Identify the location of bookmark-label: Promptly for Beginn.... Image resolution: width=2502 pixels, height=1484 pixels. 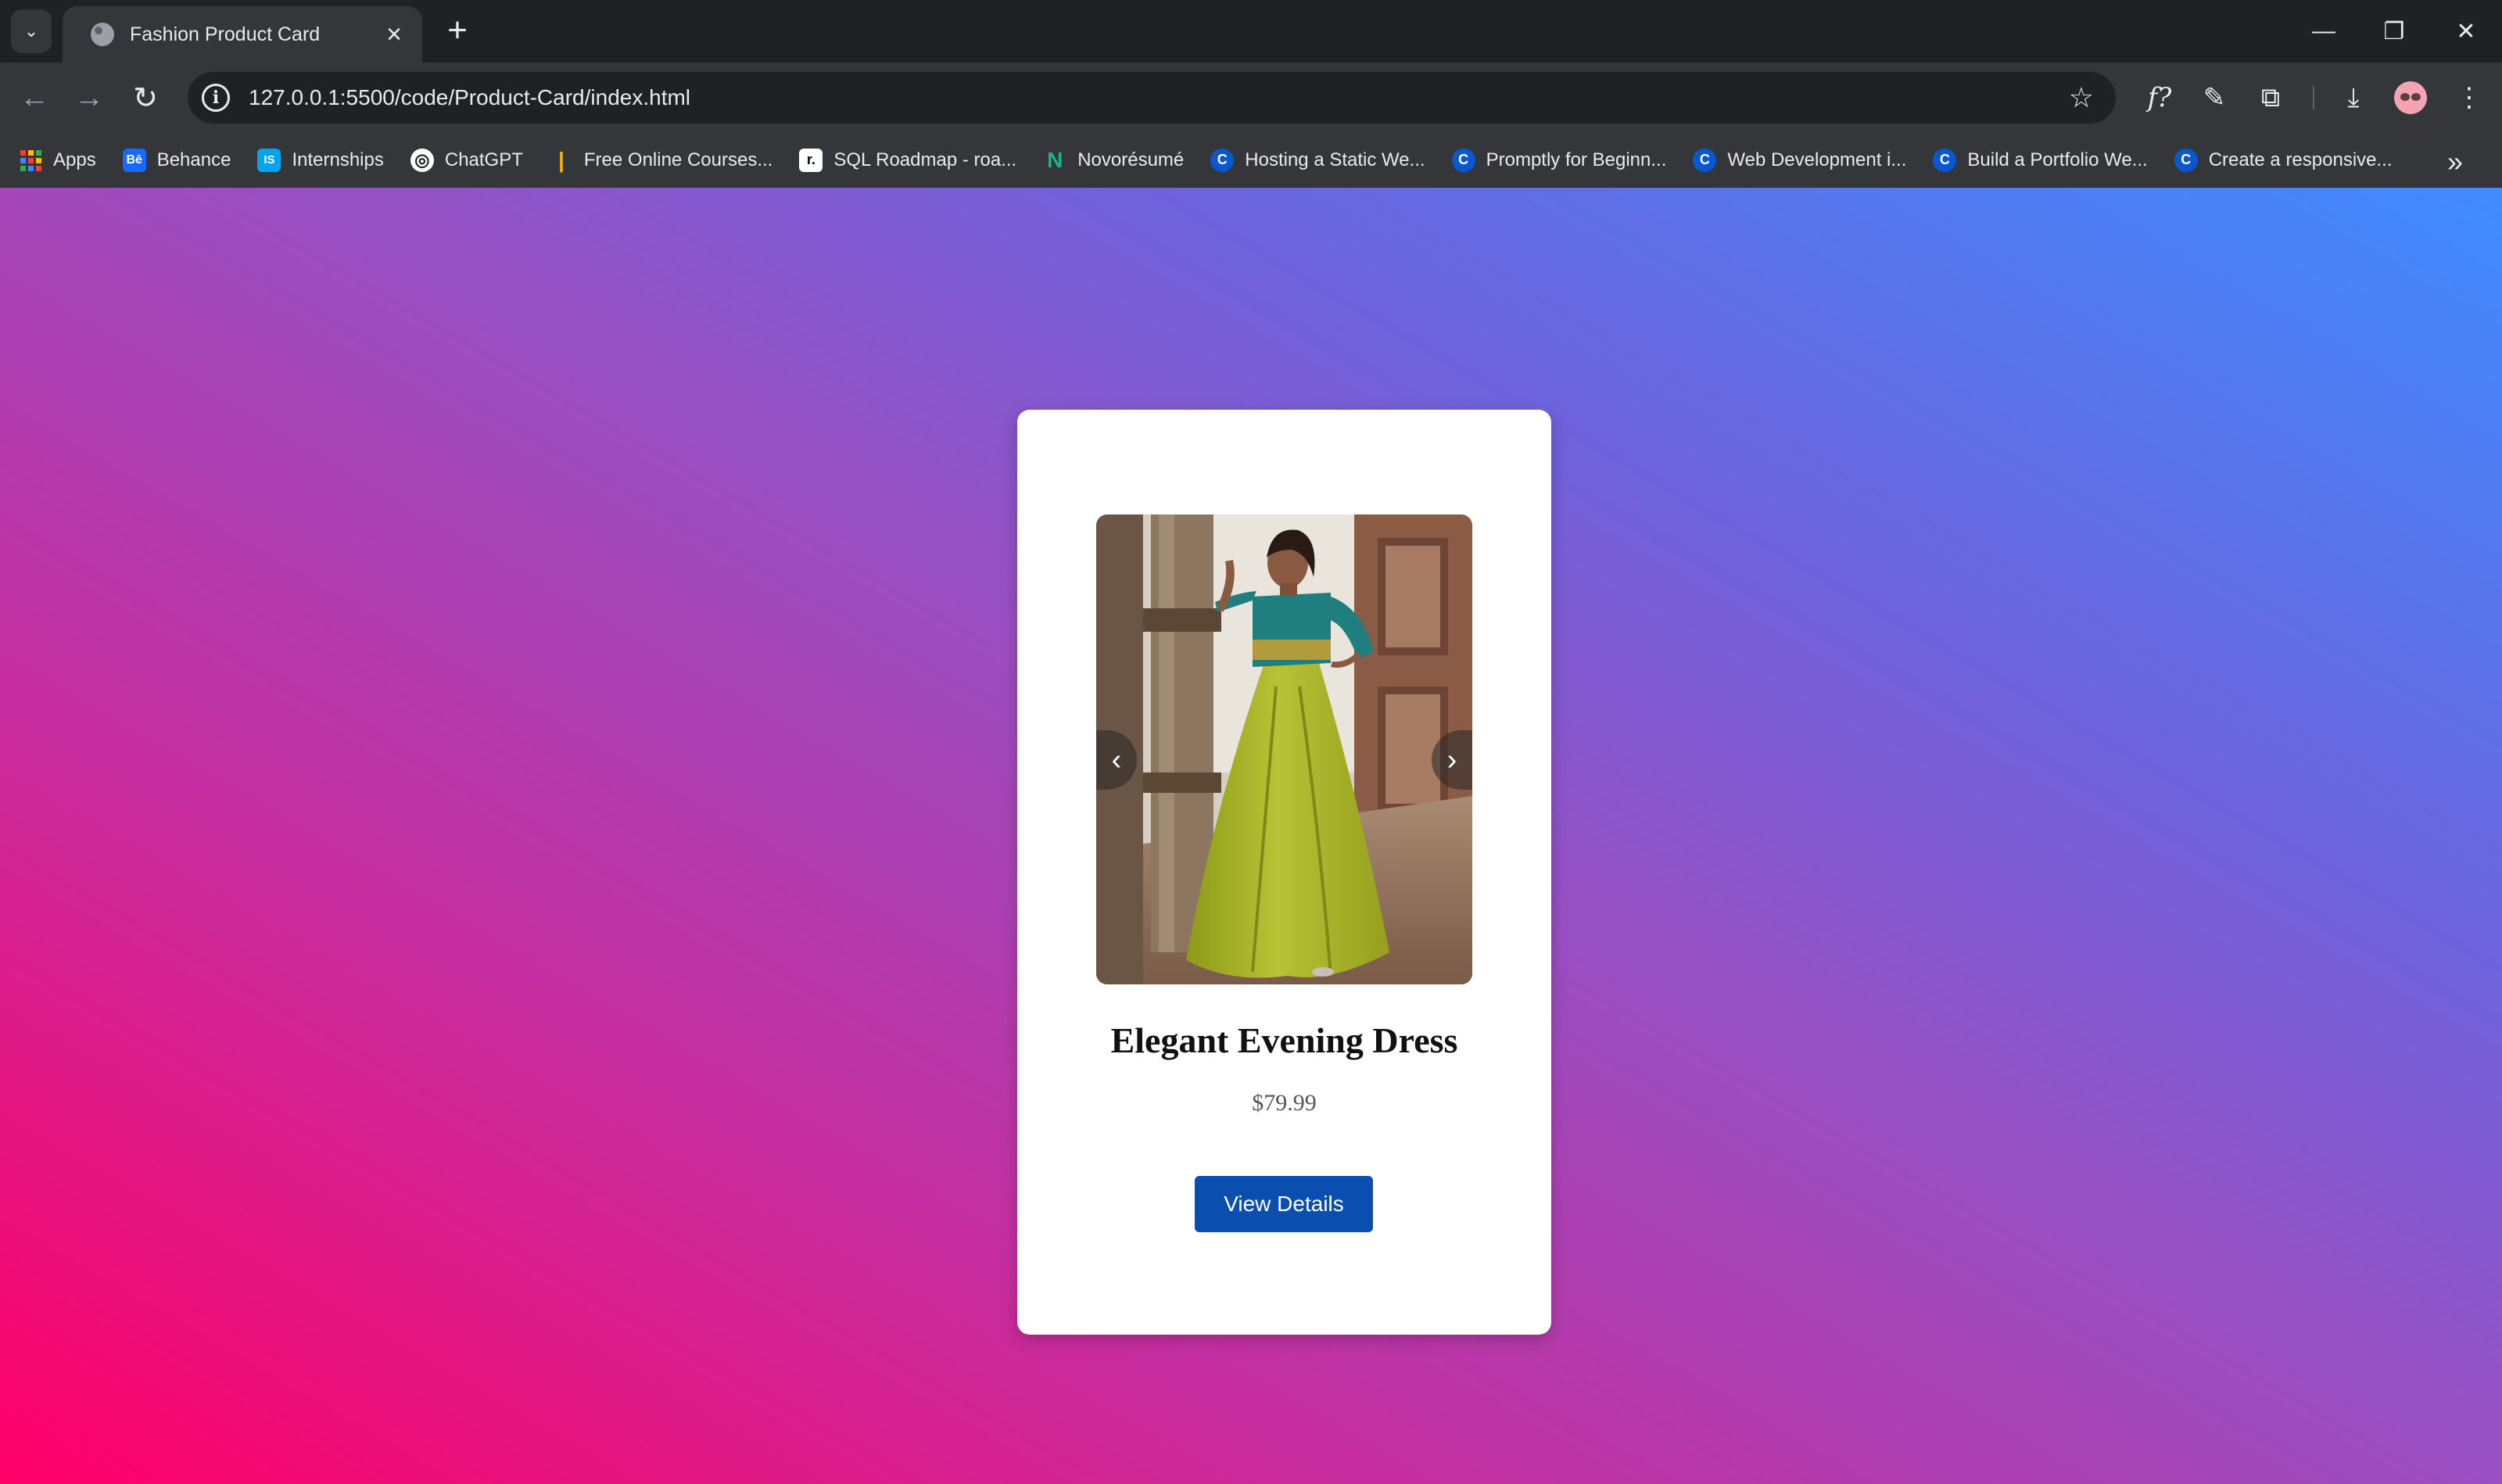
(1576, 159).